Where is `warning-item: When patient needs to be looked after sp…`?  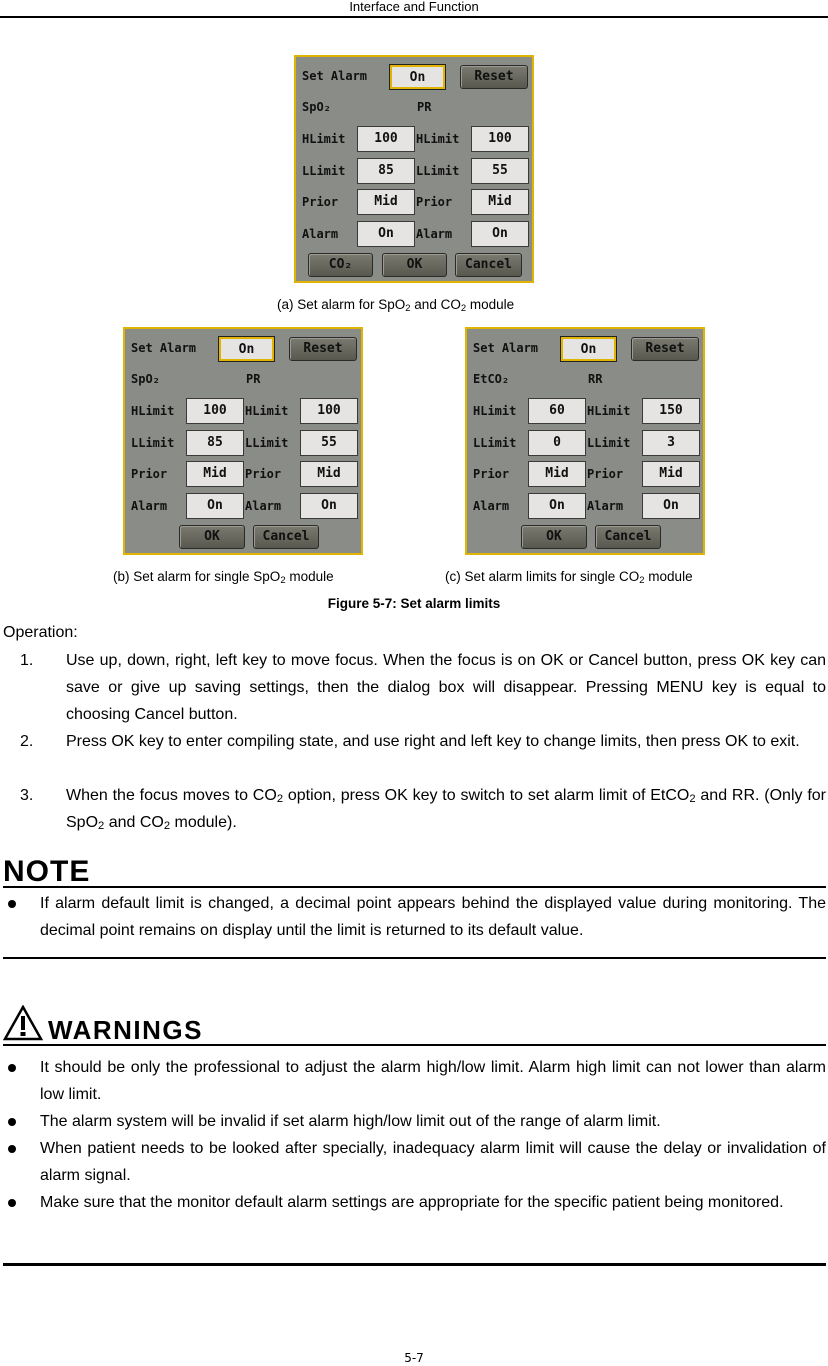
warning-item: When patient needs to be looked after sp… is located at coordinates (414, 1162).